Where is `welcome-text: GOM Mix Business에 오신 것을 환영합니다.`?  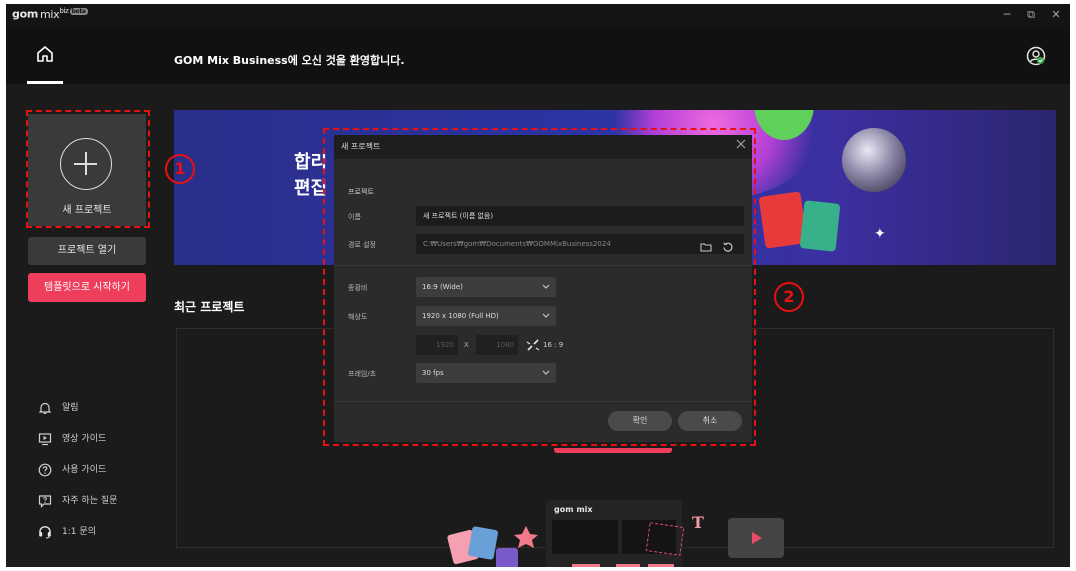
welcome-text: GOM Mix Business에 오신 것을 환영합니다. is located at coordinates (289, 60).